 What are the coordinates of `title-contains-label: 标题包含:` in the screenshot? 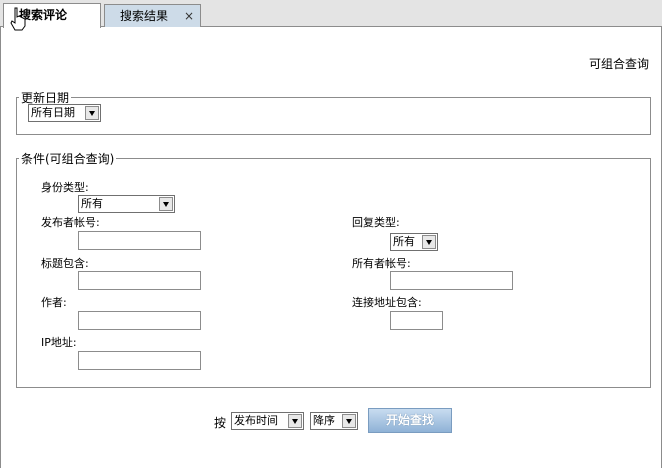 It's located at (65, 263).